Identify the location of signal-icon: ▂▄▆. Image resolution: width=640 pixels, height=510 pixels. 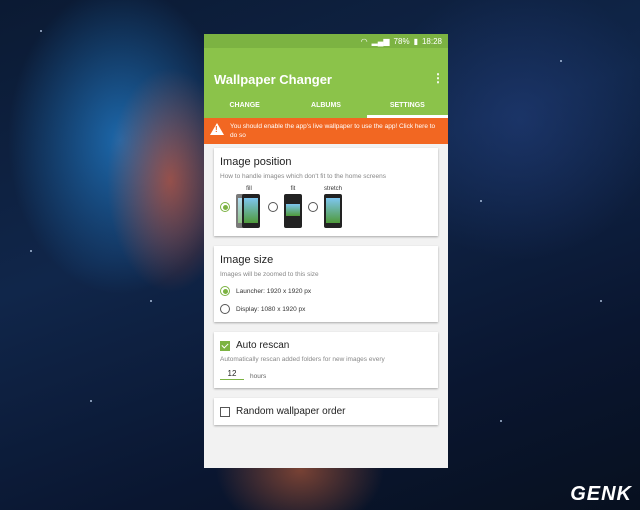
(380, 41).